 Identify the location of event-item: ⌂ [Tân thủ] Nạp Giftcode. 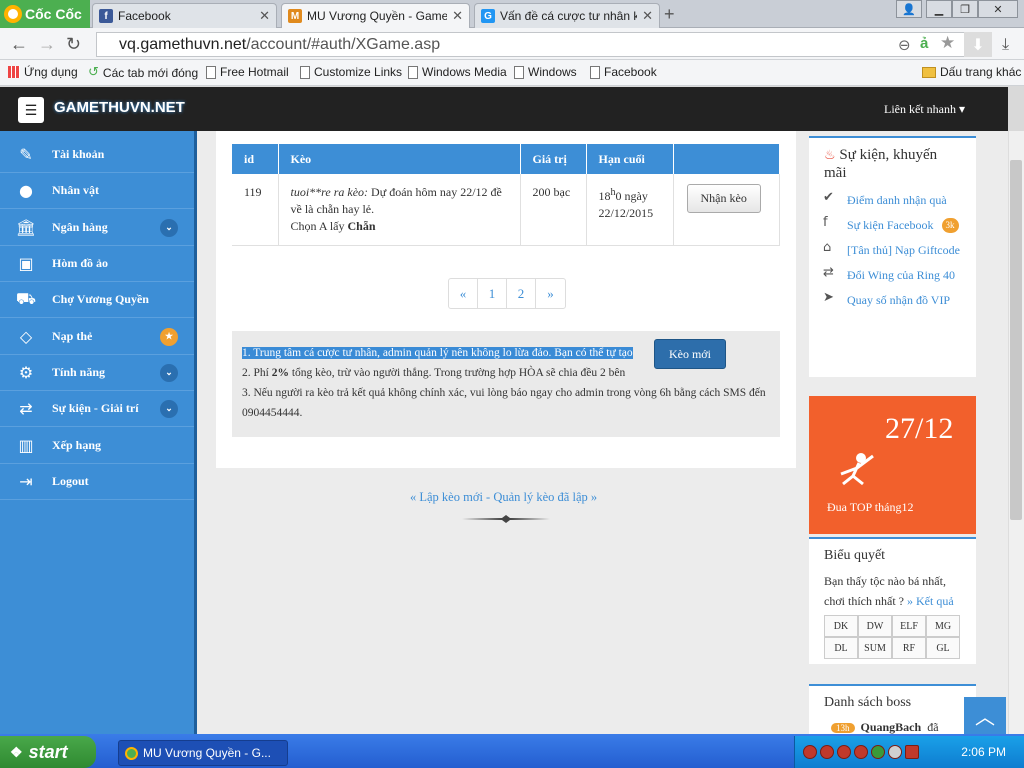
(892, 250).